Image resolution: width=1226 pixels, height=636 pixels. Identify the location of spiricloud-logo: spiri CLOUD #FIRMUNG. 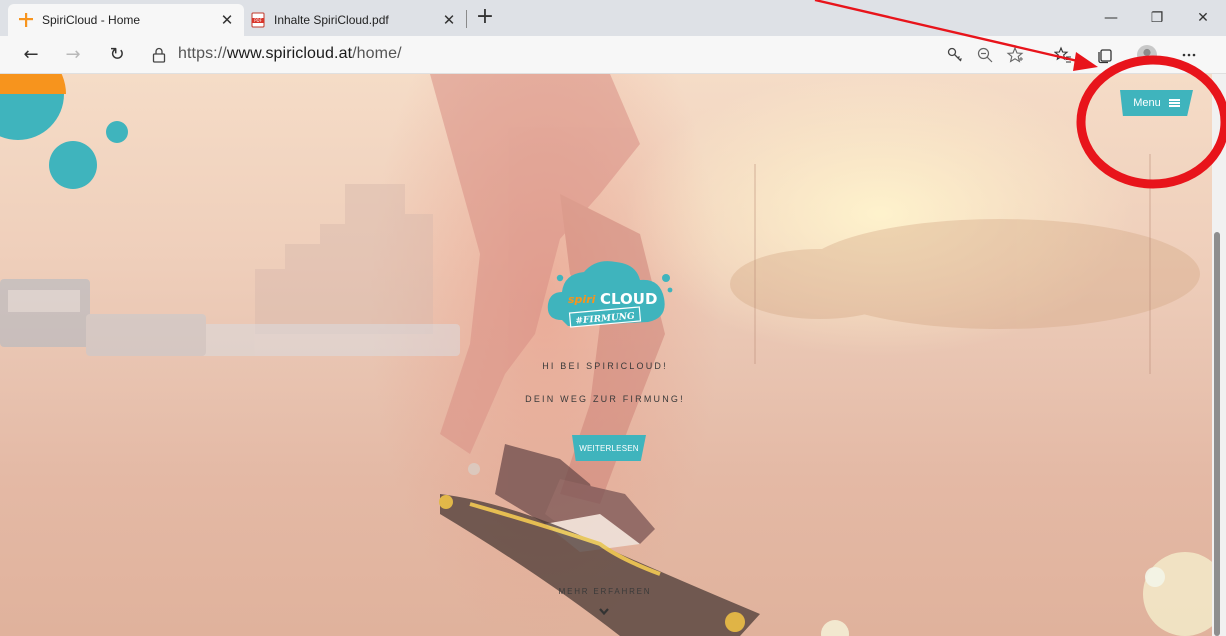
(607, 299).